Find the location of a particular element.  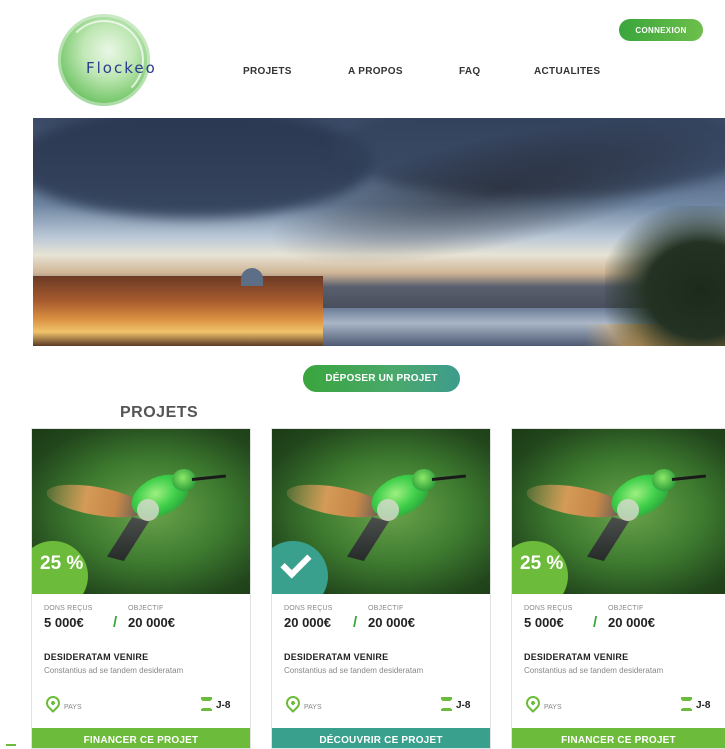

login-button: CONNEXION is located at coordinates (661, 30).